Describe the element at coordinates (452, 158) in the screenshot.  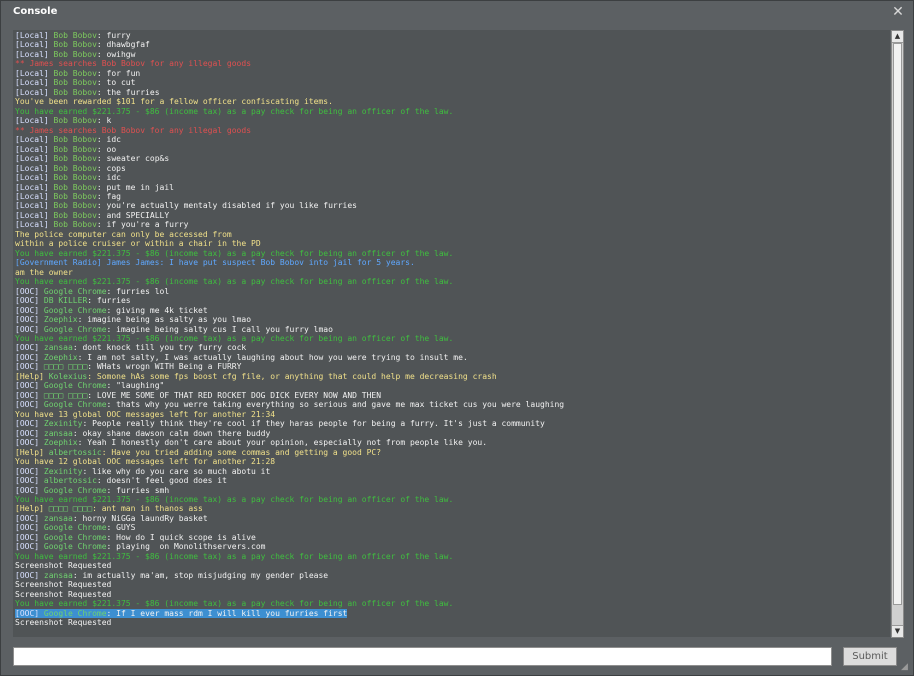
I see `log-line: [Local] Bob Bobov: sweater cop&s` at that location.